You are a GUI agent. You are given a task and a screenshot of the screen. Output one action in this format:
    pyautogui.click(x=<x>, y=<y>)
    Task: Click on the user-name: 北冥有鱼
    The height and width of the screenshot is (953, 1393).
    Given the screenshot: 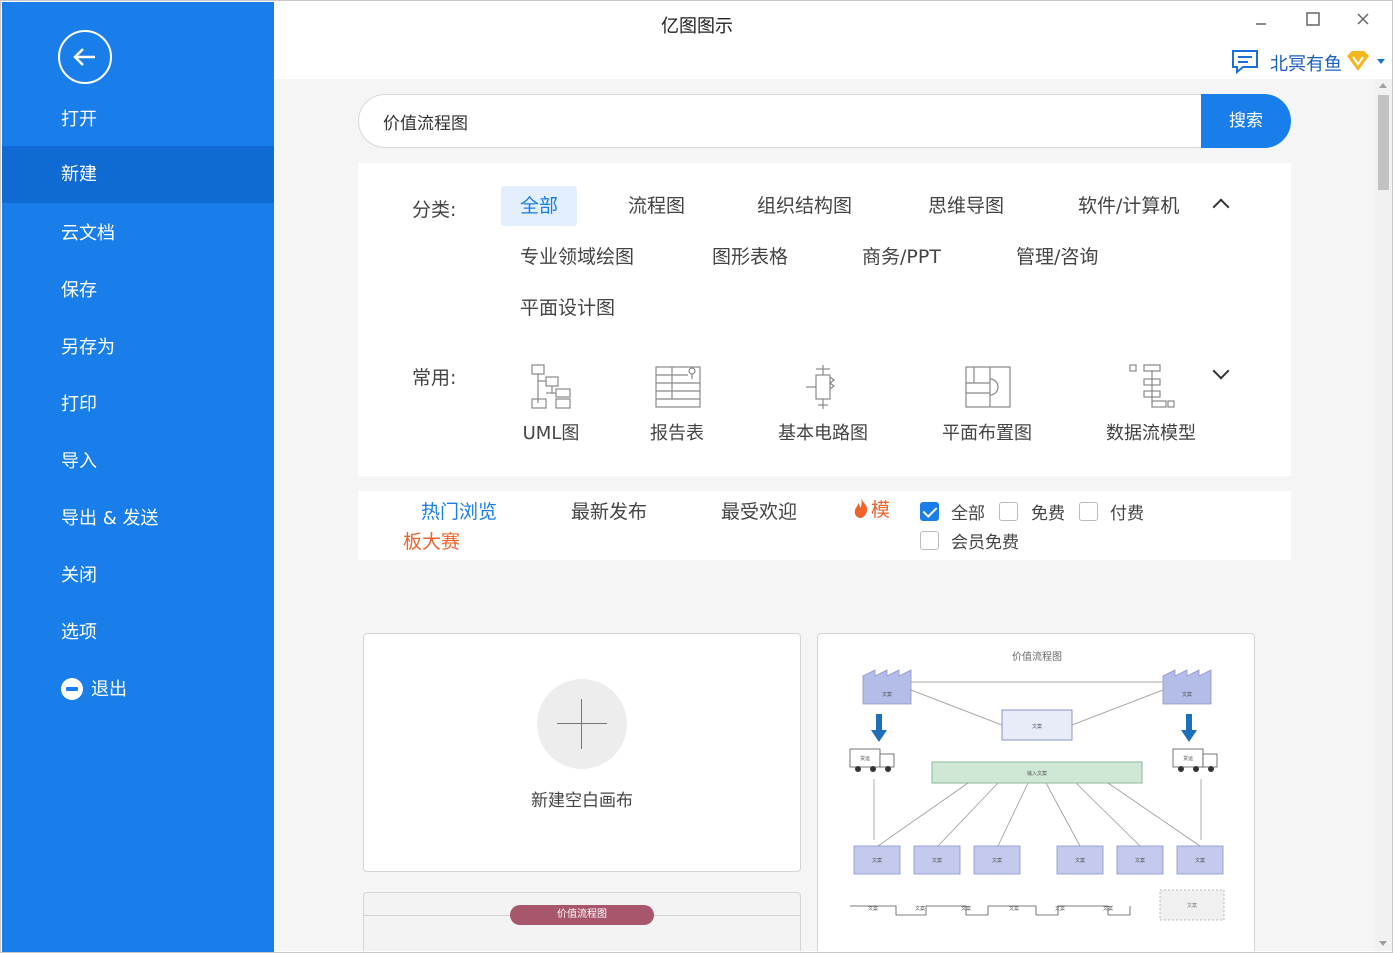 What is the action you would take?
    pyautogui.click(x=1306, y=63)
    